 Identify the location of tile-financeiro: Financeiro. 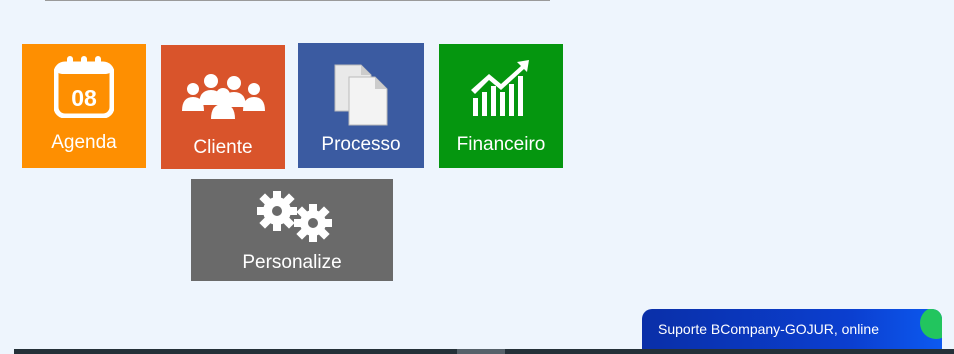
(501, 106).